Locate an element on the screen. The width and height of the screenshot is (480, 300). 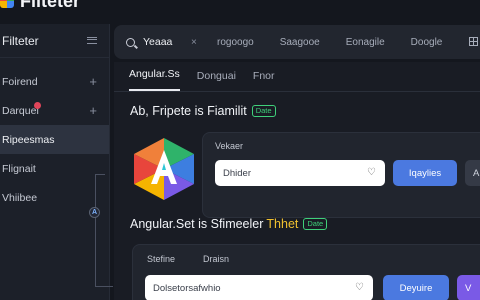
sidebar-header: Filteter is located at coordinates (54, 41).